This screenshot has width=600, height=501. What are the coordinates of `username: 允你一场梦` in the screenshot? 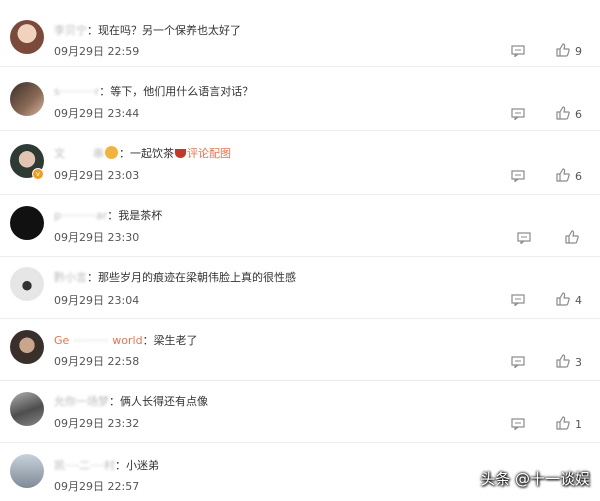 It's located at (81, 401).